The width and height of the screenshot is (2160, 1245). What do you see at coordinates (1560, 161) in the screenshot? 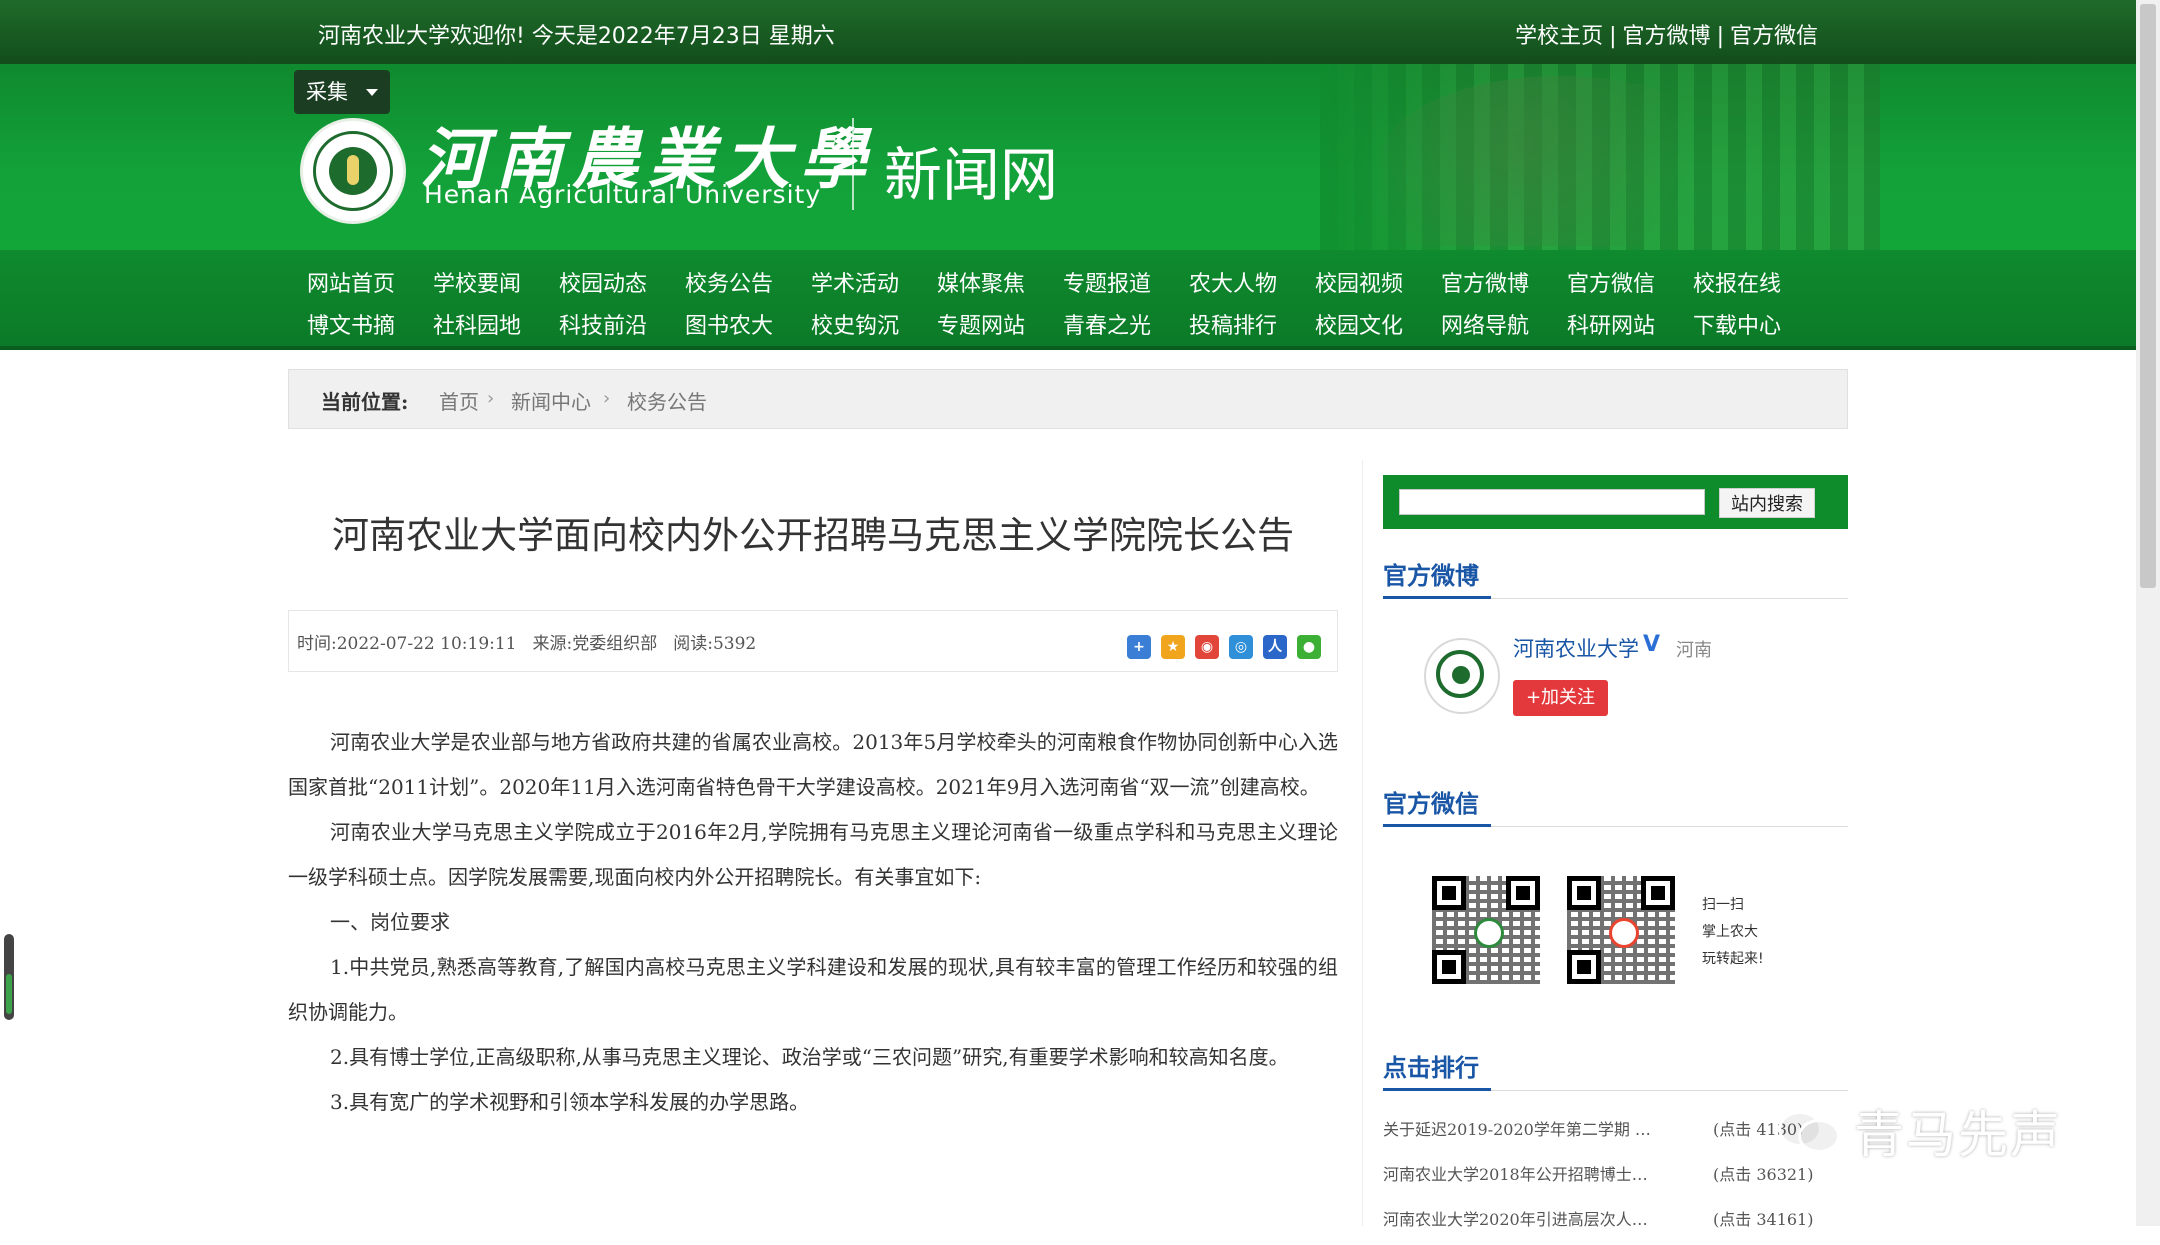
I see `tree-background` at bounding box center [1560, 161].